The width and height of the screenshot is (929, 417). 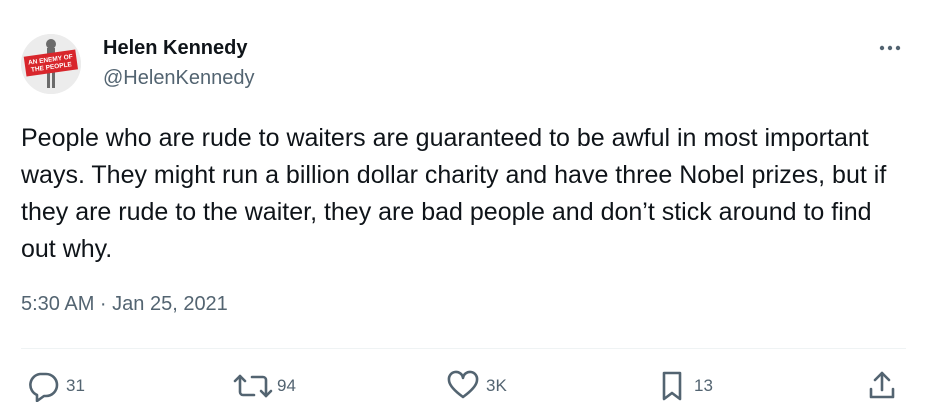 What do you see at coordinates (75, 385) in the screenshot?
I see `reply-count: 31` at bounding box center [75, 385].